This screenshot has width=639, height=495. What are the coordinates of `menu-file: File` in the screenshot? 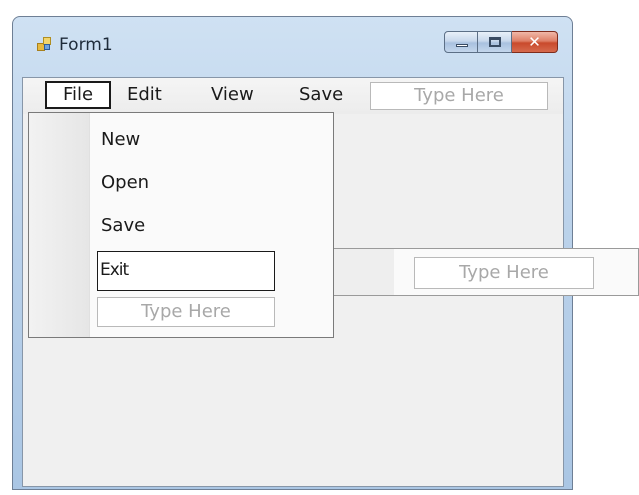 It's located at (78, 95).